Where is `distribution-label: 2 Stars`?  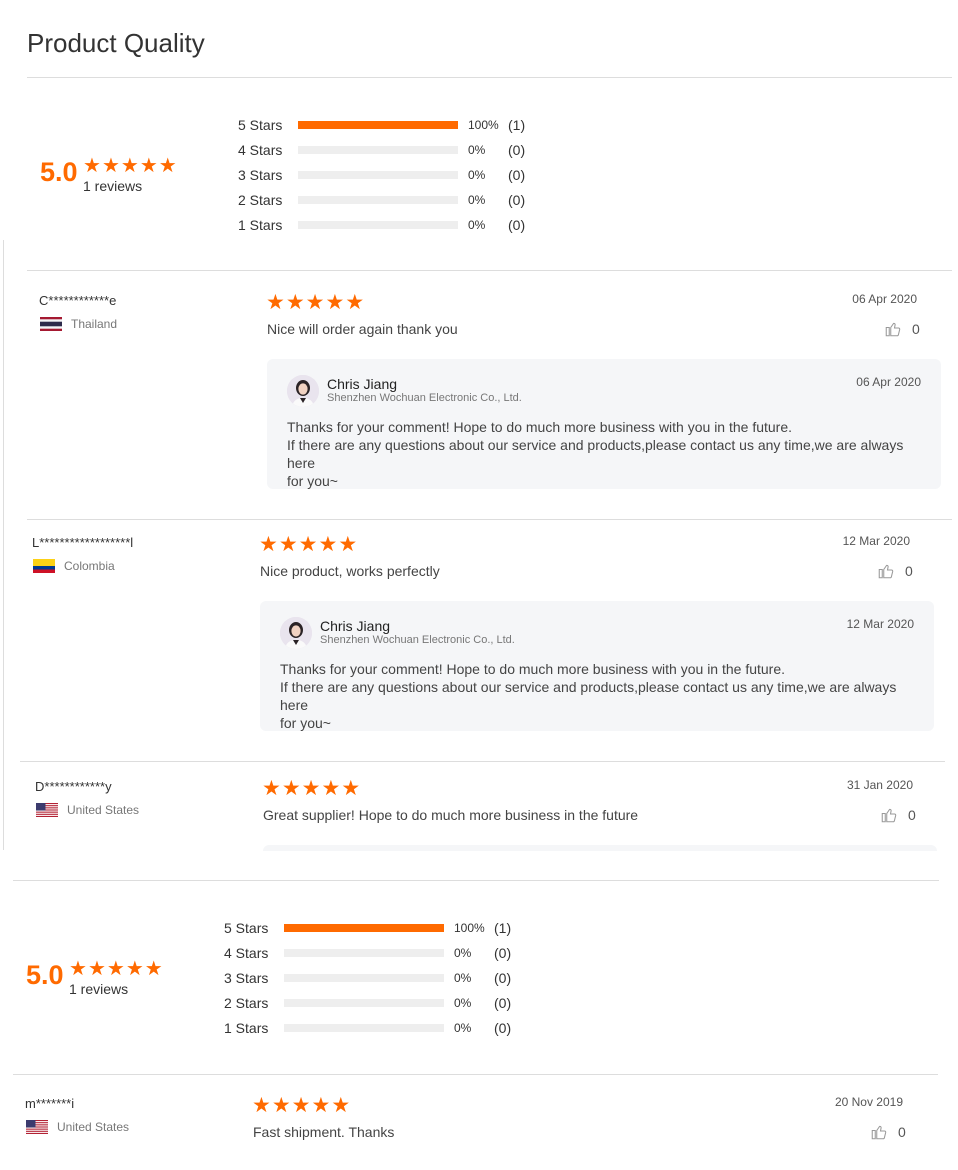
distribution-label: 2 Stars is located at coordinates (260, 200).